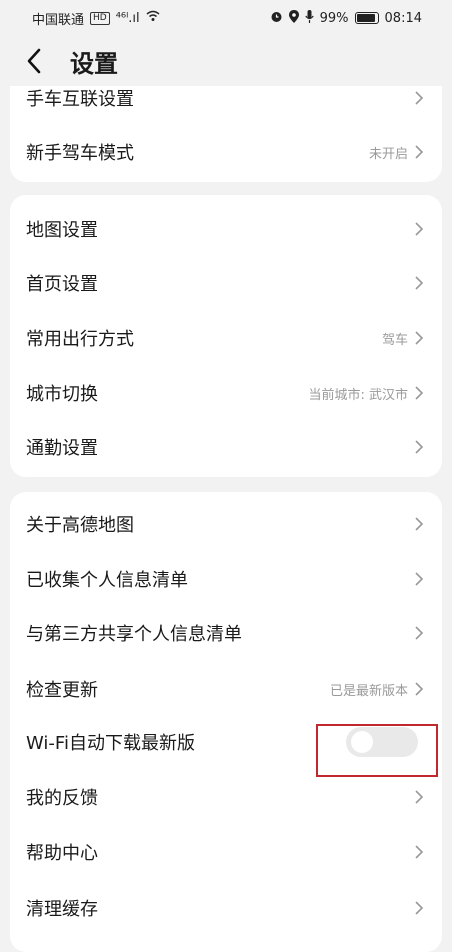  What do you see at coordinates (226, 229) in the screenshot?
I see `settings-row: 地图设置` at bounding box center [226, 229].